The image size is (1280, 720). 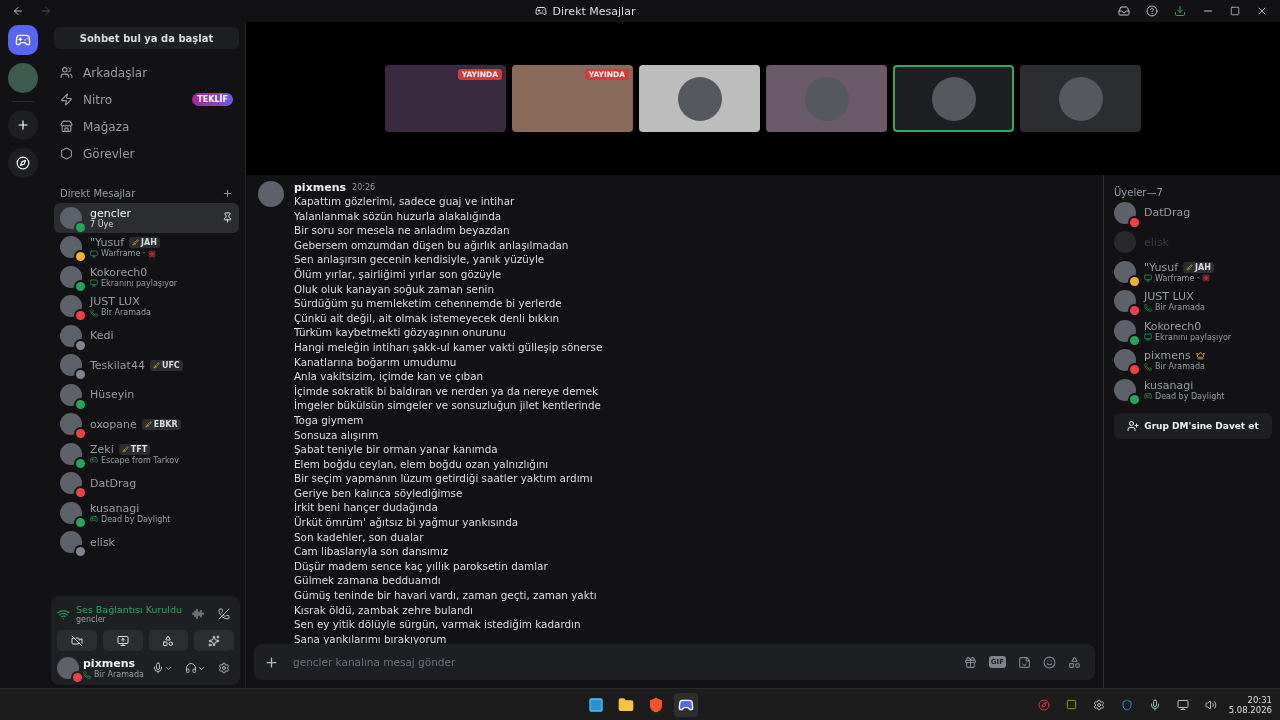 I want to click on effects-button, so click(x=214, y=640).